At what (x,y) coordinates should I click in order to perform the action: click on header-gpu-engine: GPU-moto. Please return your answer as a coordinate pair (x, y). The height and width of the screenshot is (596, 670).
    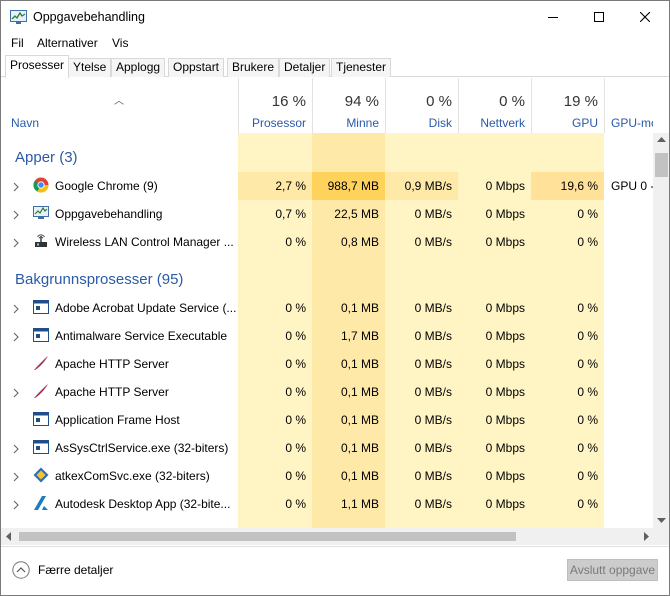
    Looking at the image, I should click on (628, 105).